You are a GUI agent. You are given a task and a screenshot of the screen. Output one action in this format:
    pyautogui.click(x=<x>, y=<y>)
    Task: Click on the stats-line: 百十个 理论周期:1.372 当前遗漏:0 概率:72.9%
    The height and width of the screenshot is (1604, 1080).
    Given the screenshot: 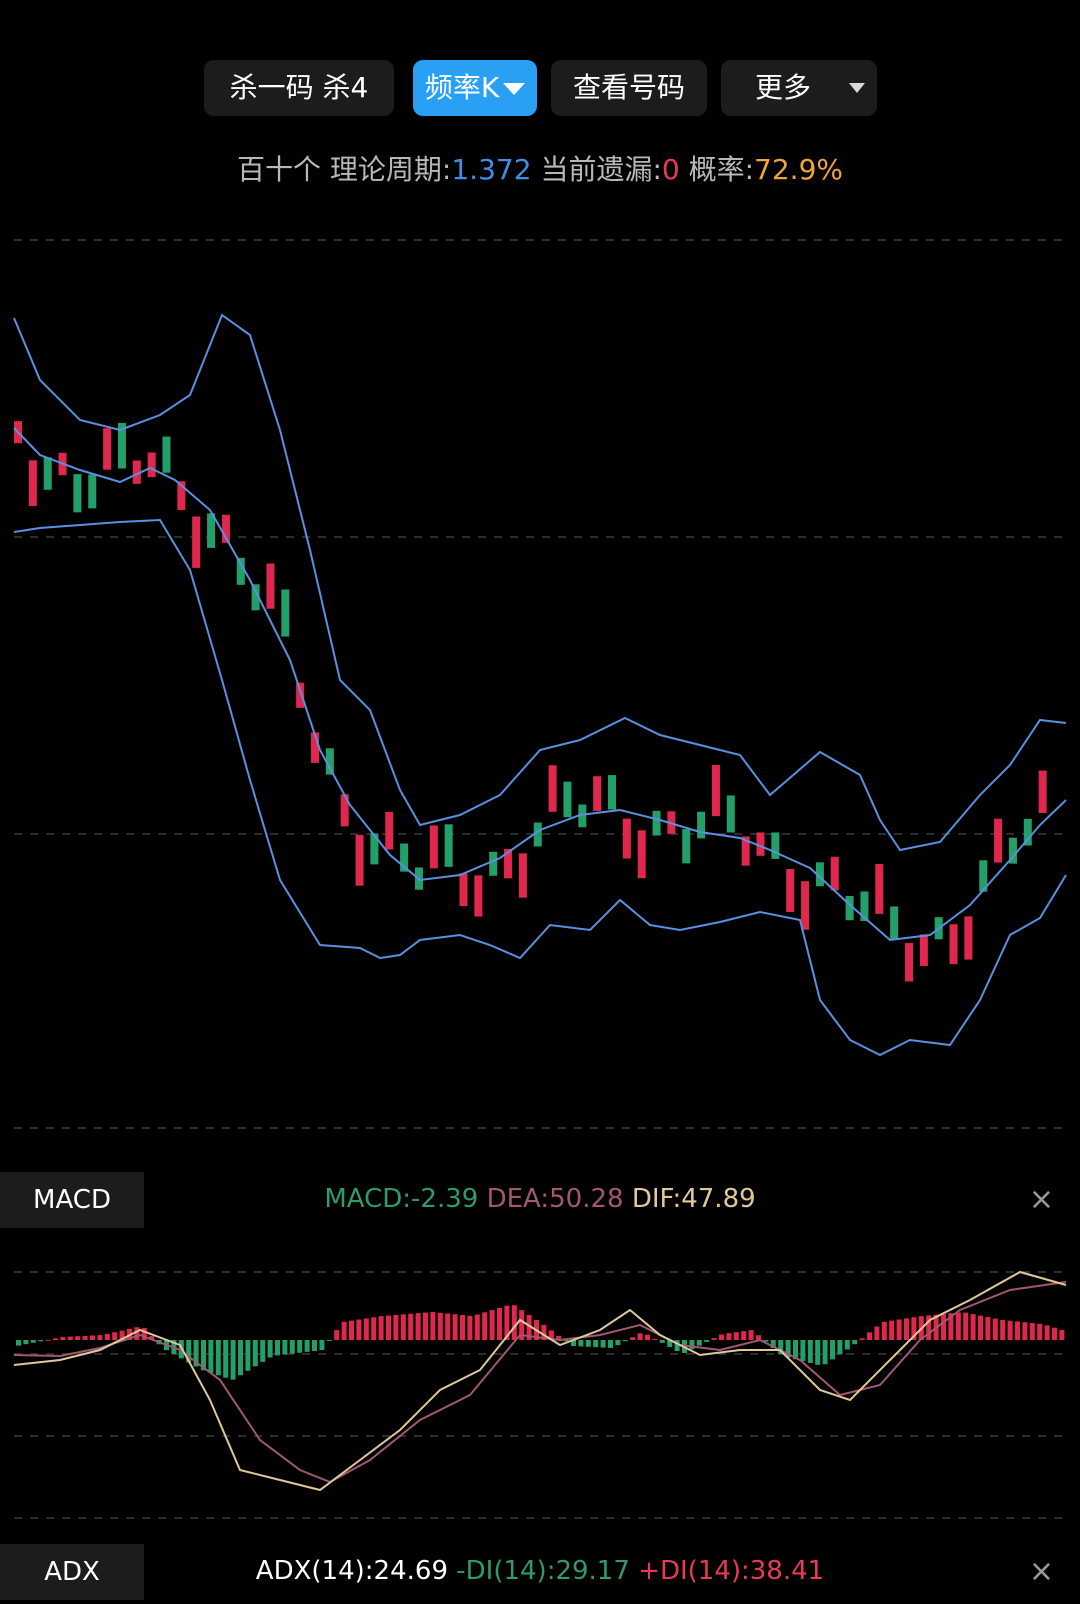 What is the action you would take?
    pyautogui.click(x=540, y=168)
    